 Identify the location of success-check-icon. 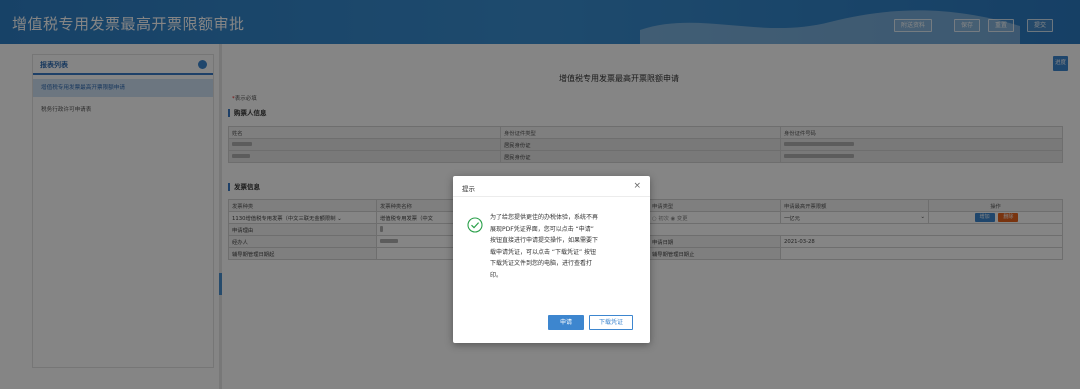
(475, 225).